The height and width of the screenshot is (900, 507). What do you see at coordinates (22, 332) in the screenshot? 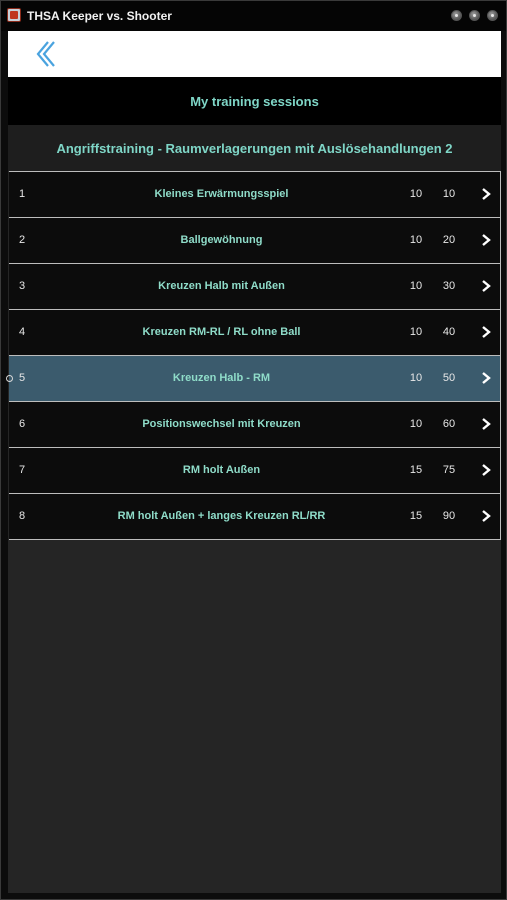
I see `exercise-number: 4` at bounding box center [22, 332].